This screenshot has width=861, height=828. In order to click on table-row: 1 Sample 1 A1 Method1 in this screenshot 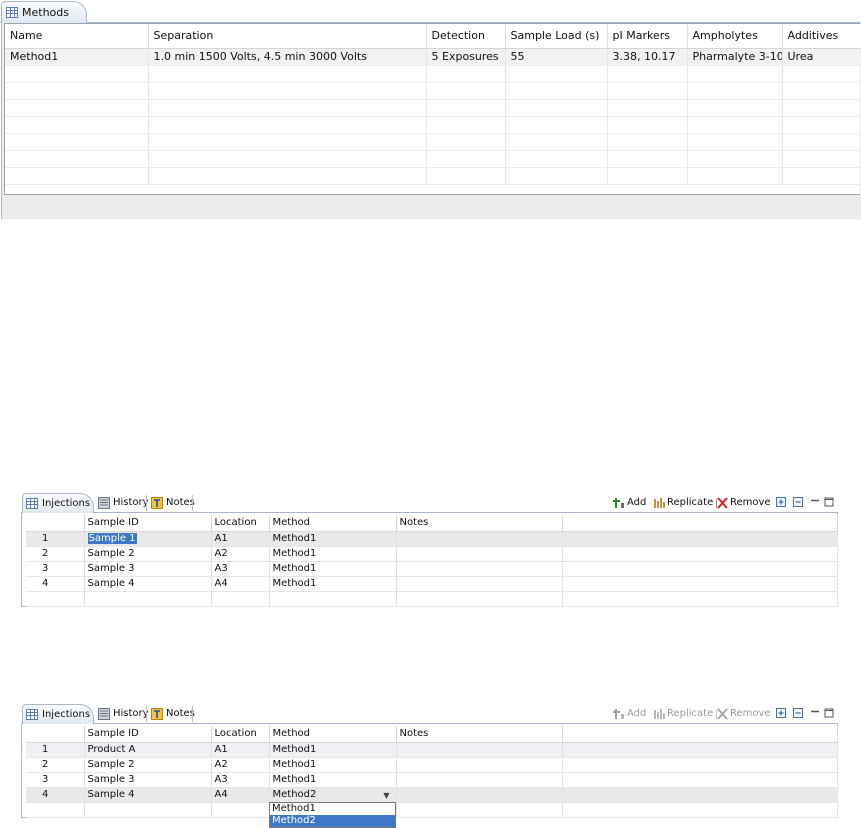, I will do `click(432, 539)`.